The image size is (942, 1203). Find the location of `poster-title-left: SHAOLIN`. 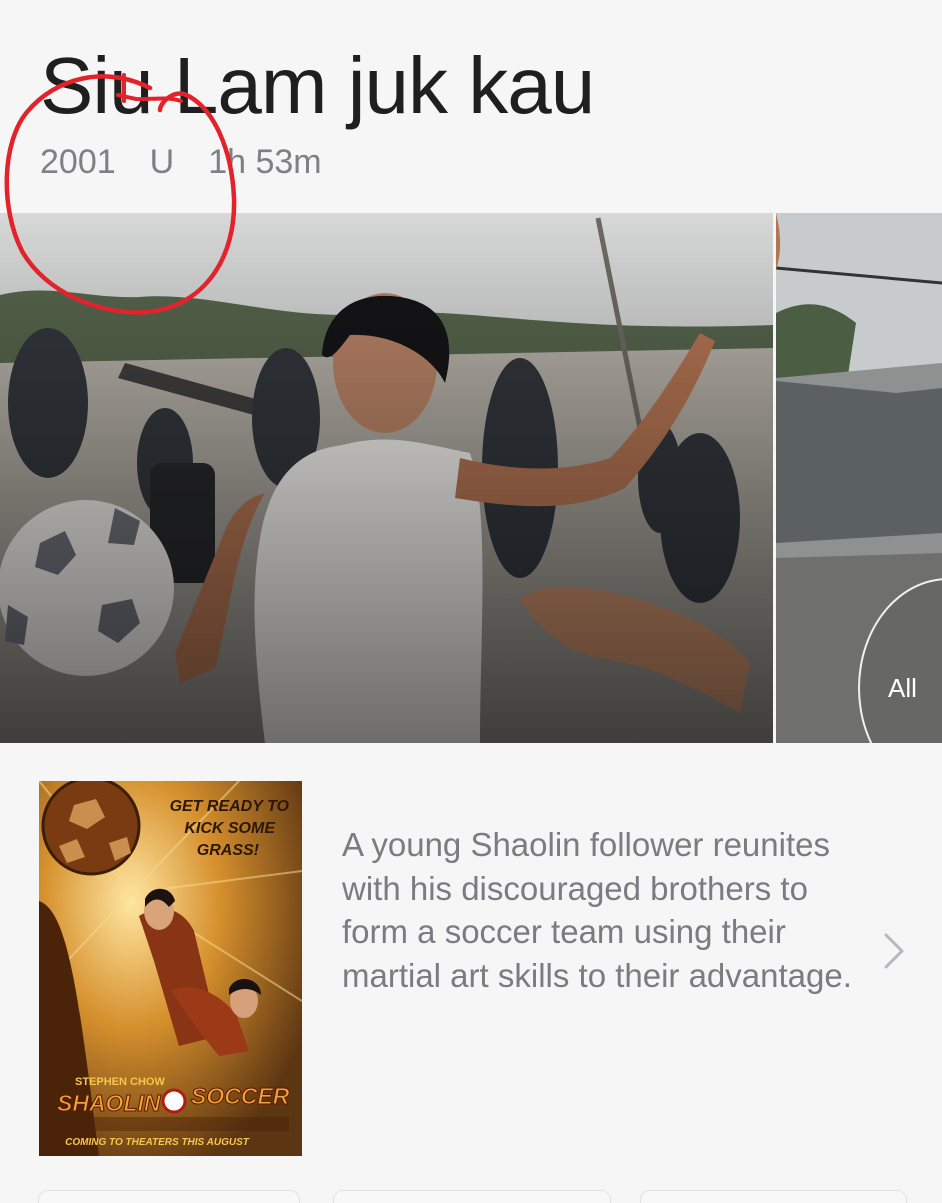

poster-title-left: SHAOLIN is located at coordinates (109, 1103).